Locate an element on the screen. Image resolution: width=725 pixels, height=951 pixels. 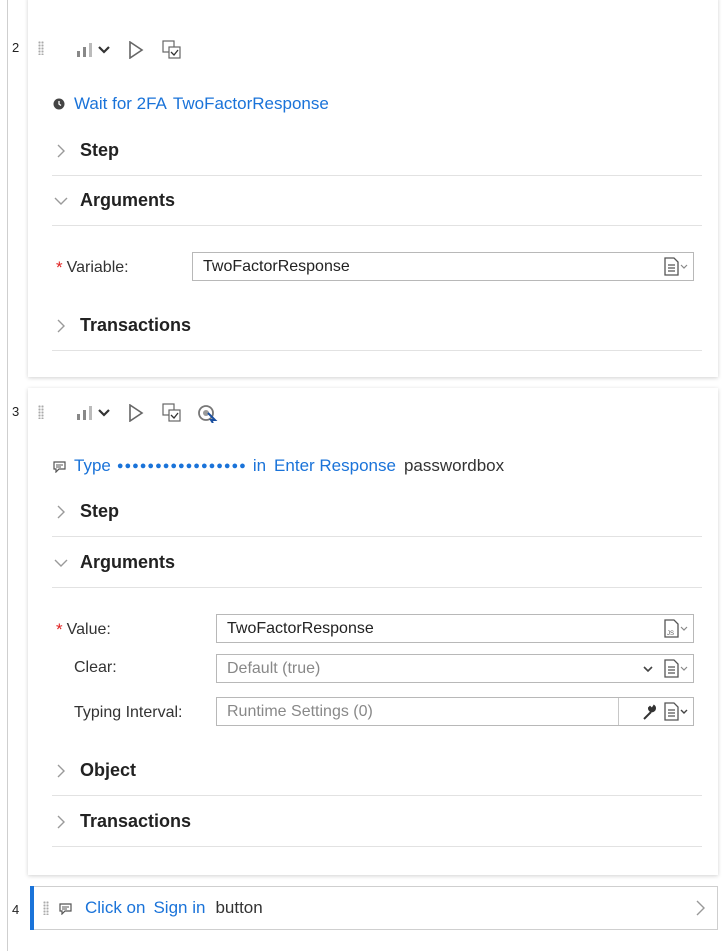
masked-value: ●●●●●●●●●●●●●●●●● is located at coordinates (181, 466).